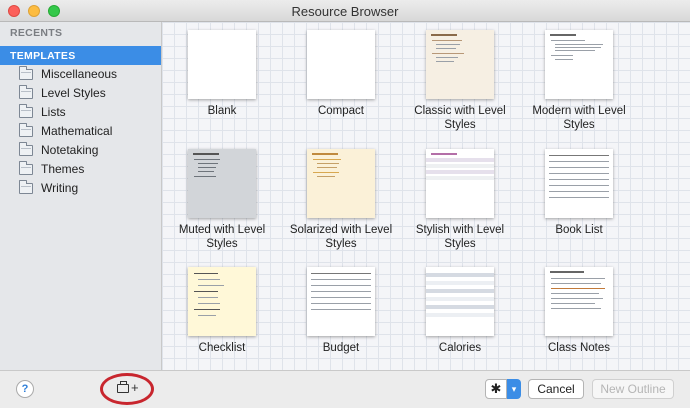 The image size is (690, 408). I want to click on sidebar-item-label: Mathematical, so click(77, 131).